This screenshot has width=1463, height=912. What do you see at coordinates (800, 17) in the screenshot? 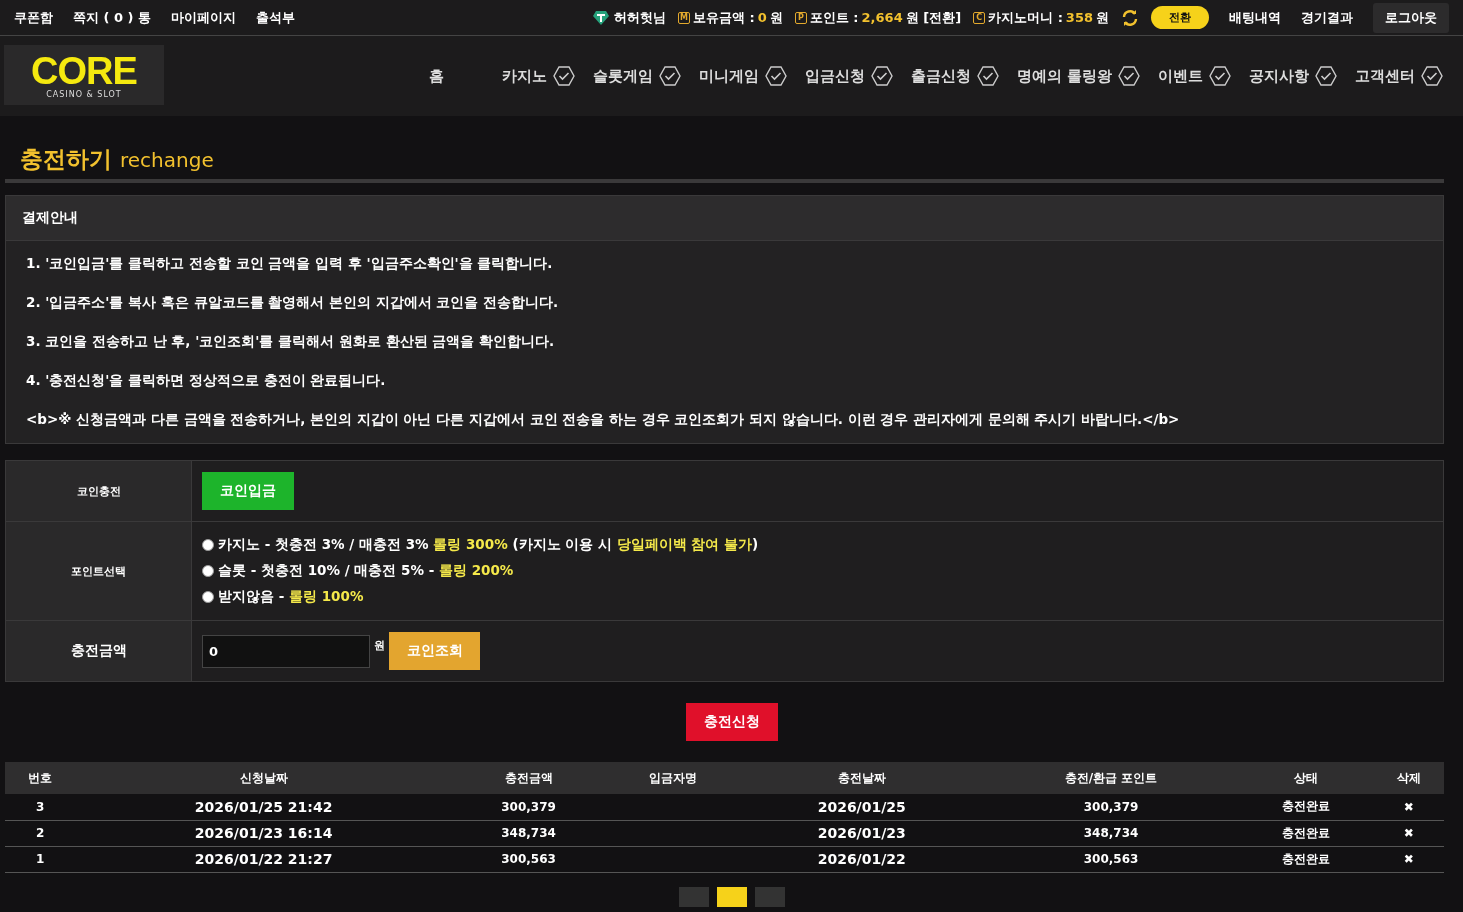
I see `balance-badge: P` at bounding box center [800, 17].